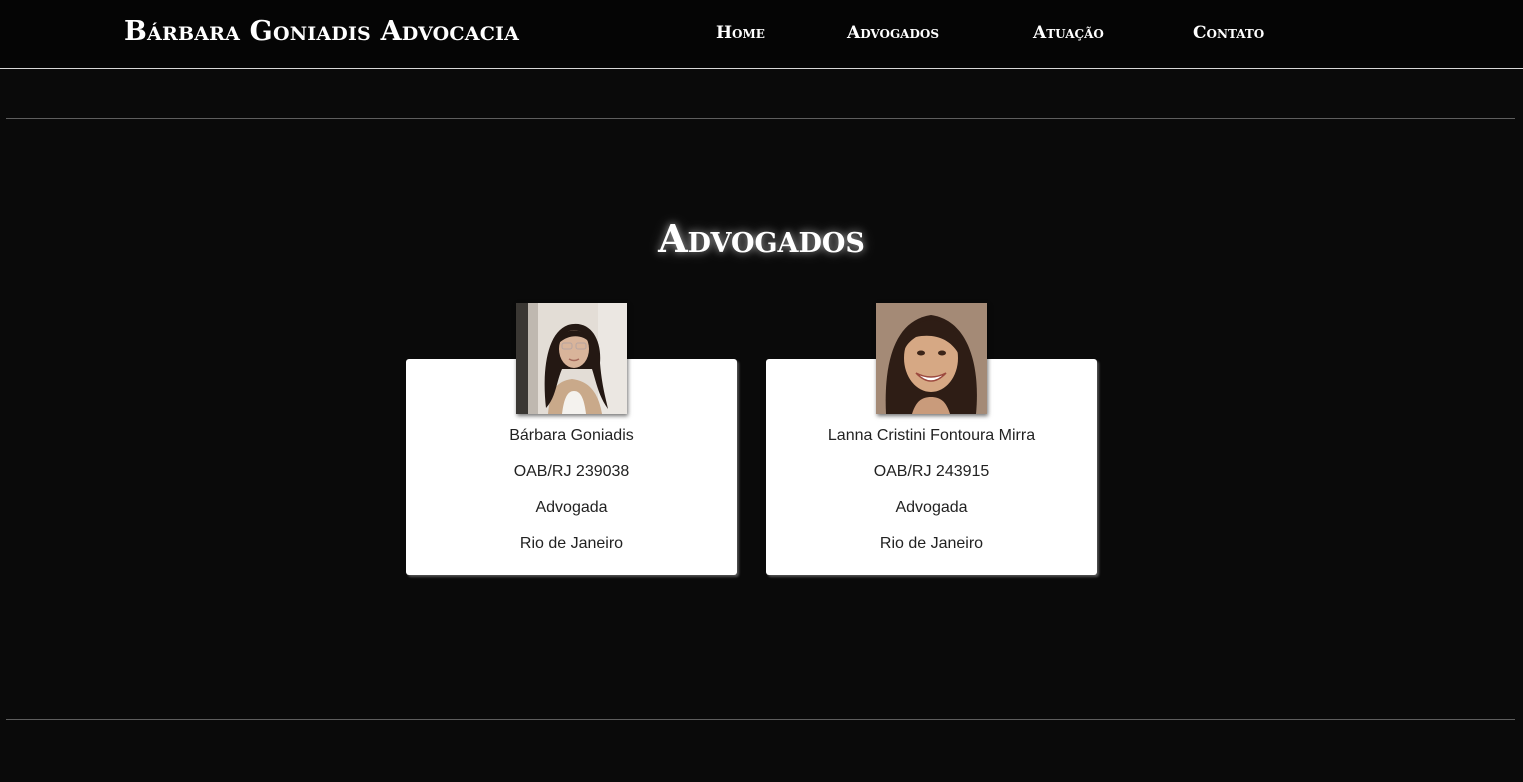  What do you see at coordinates (1068, 33) in the screenshot?
I see `nav-link-atuacao: Atuação` at bounding box center [1068, 33].